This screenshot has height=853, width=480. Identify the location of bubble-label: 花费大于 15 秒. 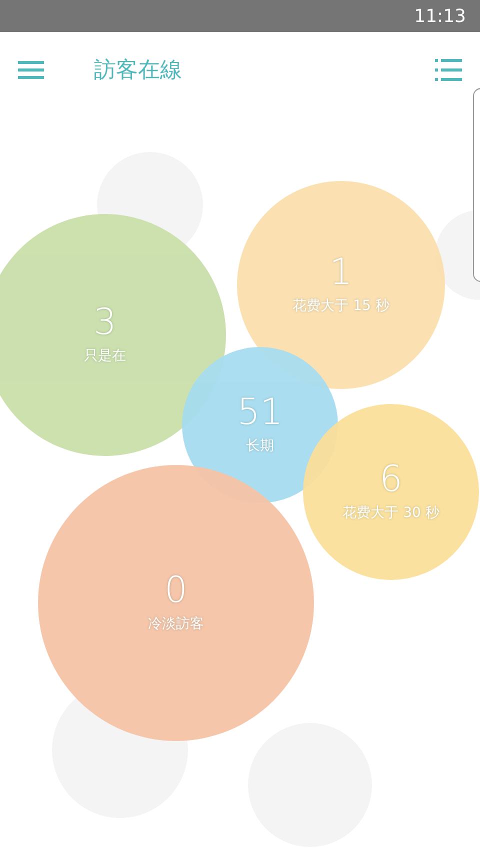
(341, 306).